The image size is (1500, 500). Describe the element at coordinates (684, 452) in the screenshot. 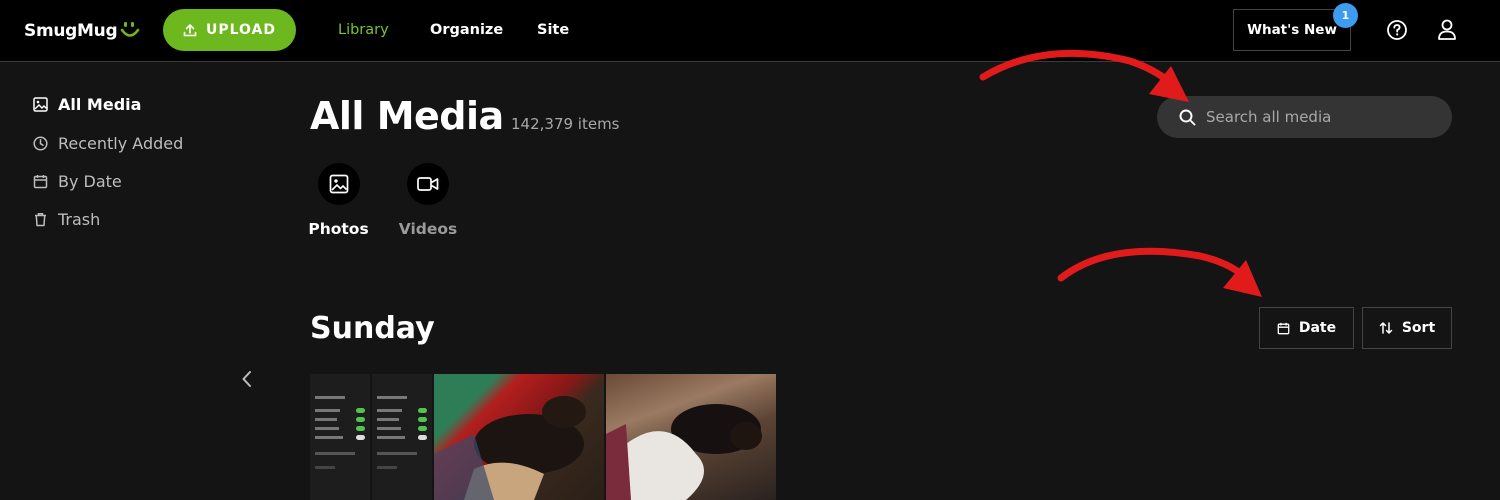

I see `dog-in-blanket-image` at that location.